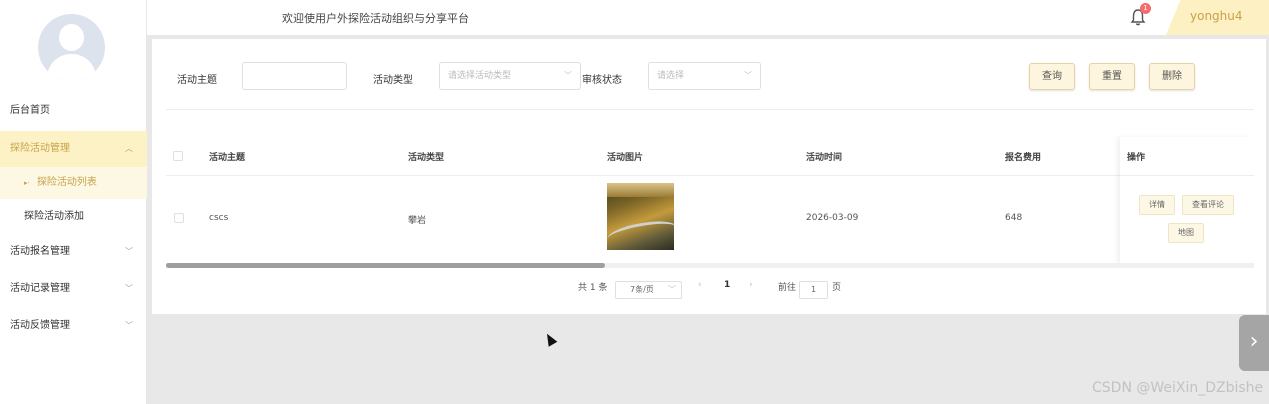  What do you see at coordinates (40, 148) in the screenshot?
I see `sidebar-item-label: 探险活动管理` at bounding box center [40, 148].